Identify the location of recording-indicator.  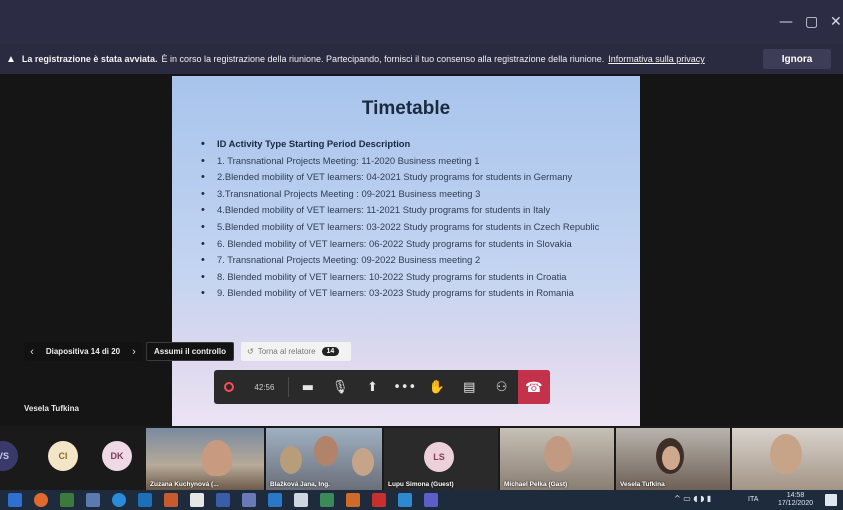
(234, 387).